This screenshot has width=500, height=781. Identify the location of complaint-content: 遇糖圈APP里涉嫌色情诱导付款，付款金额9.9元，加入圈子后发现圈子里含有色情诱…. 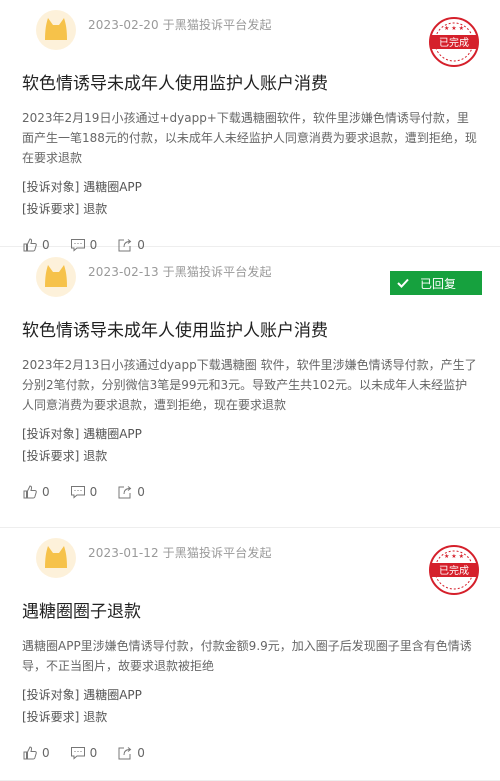
(247, 656).